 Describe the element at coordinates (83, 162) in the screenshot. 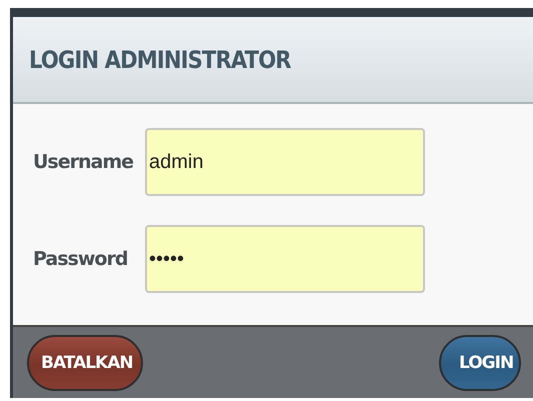

I see `field-label: Username` at that location.